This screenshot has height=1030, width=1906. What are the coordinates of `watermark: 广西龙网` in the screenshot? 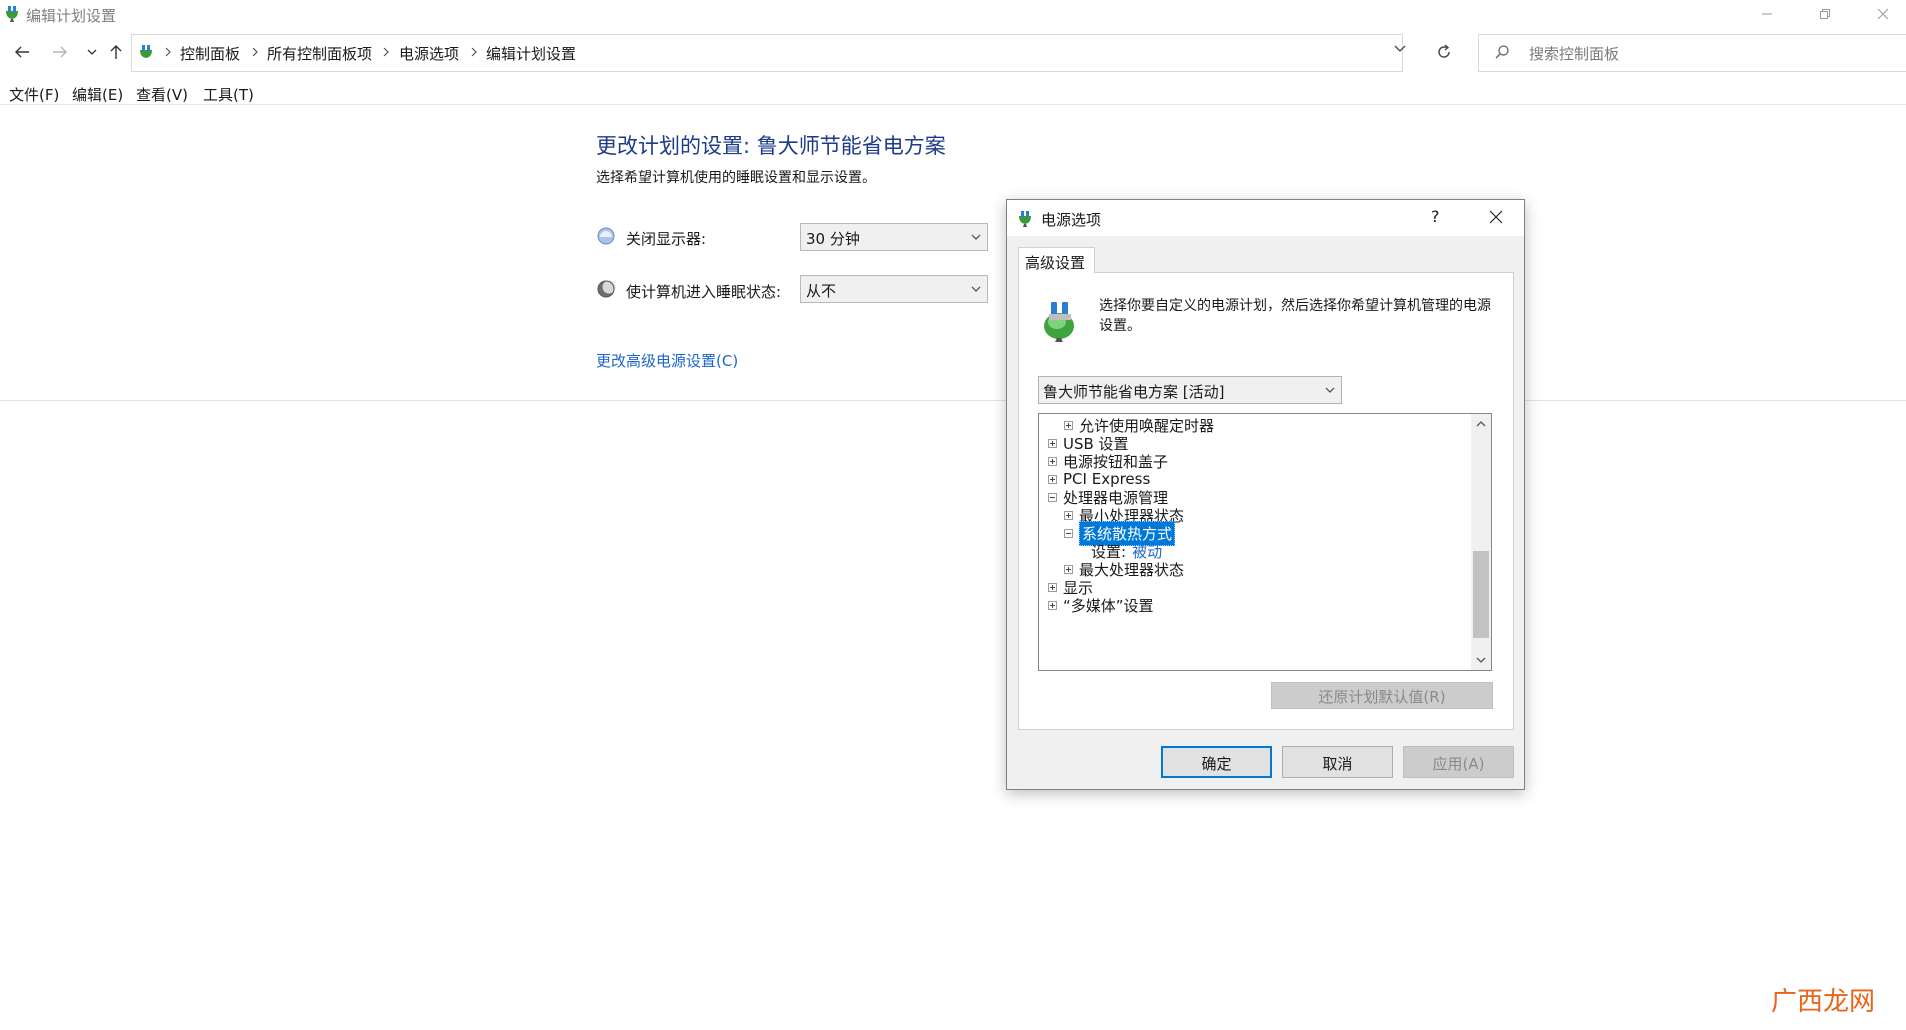 It's located at (1823, 1002).